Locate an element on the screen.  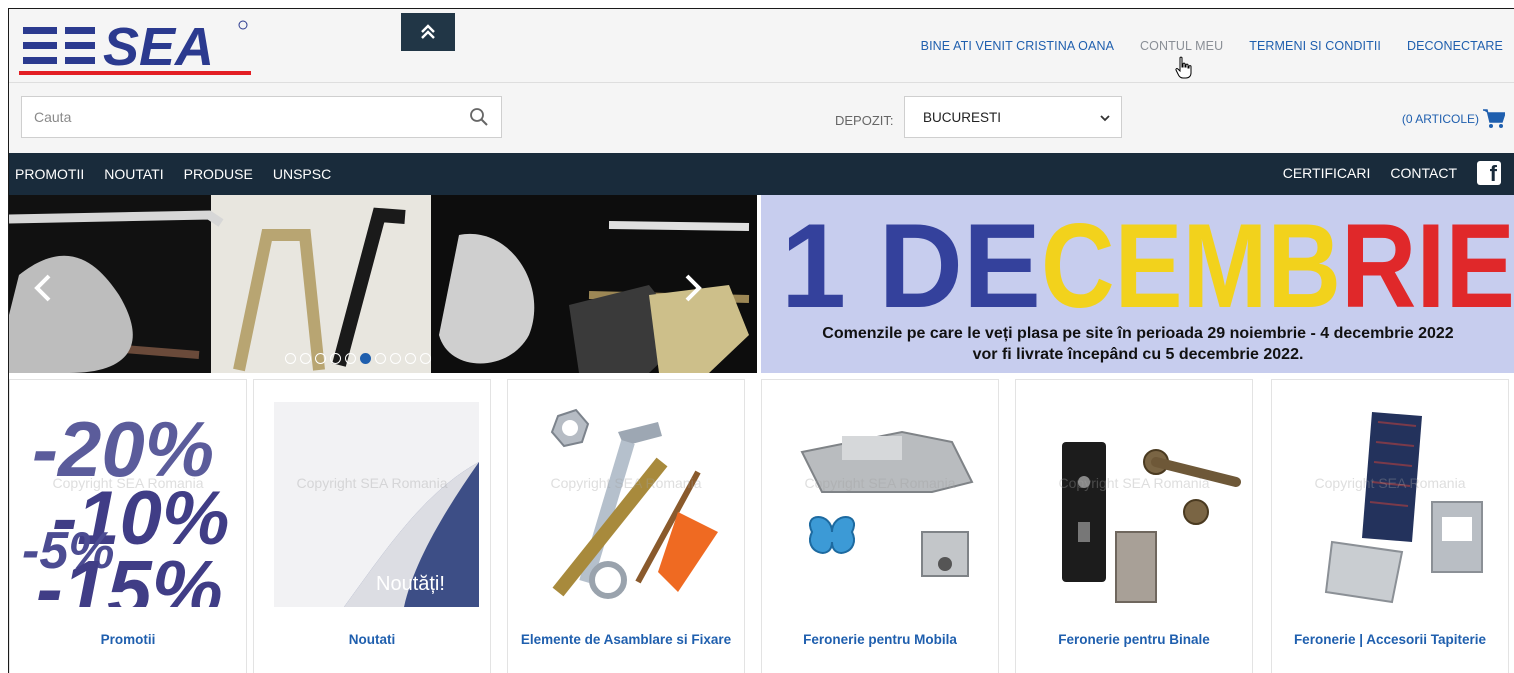
nav-item-contact: CONTACT is located at coordinates (1423, 173).